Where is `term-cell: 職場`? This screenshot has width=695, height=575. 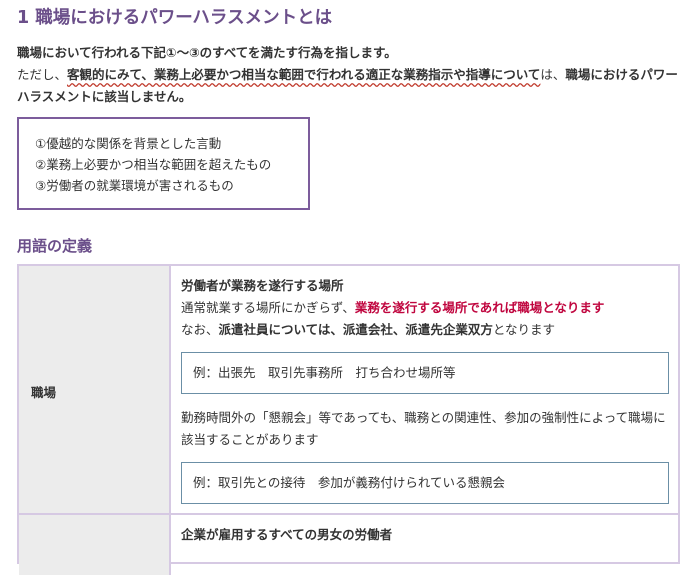 term-cell: 職場 is located at coordinates (95, 389).